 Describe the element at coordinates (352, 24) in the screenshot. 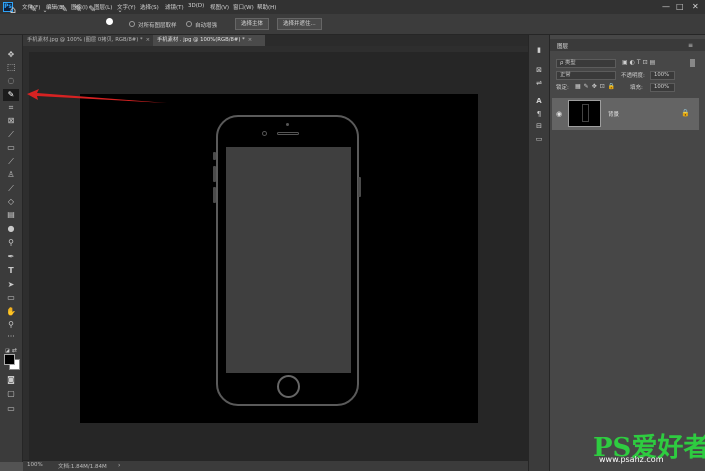

I see `options-bar` at that location.